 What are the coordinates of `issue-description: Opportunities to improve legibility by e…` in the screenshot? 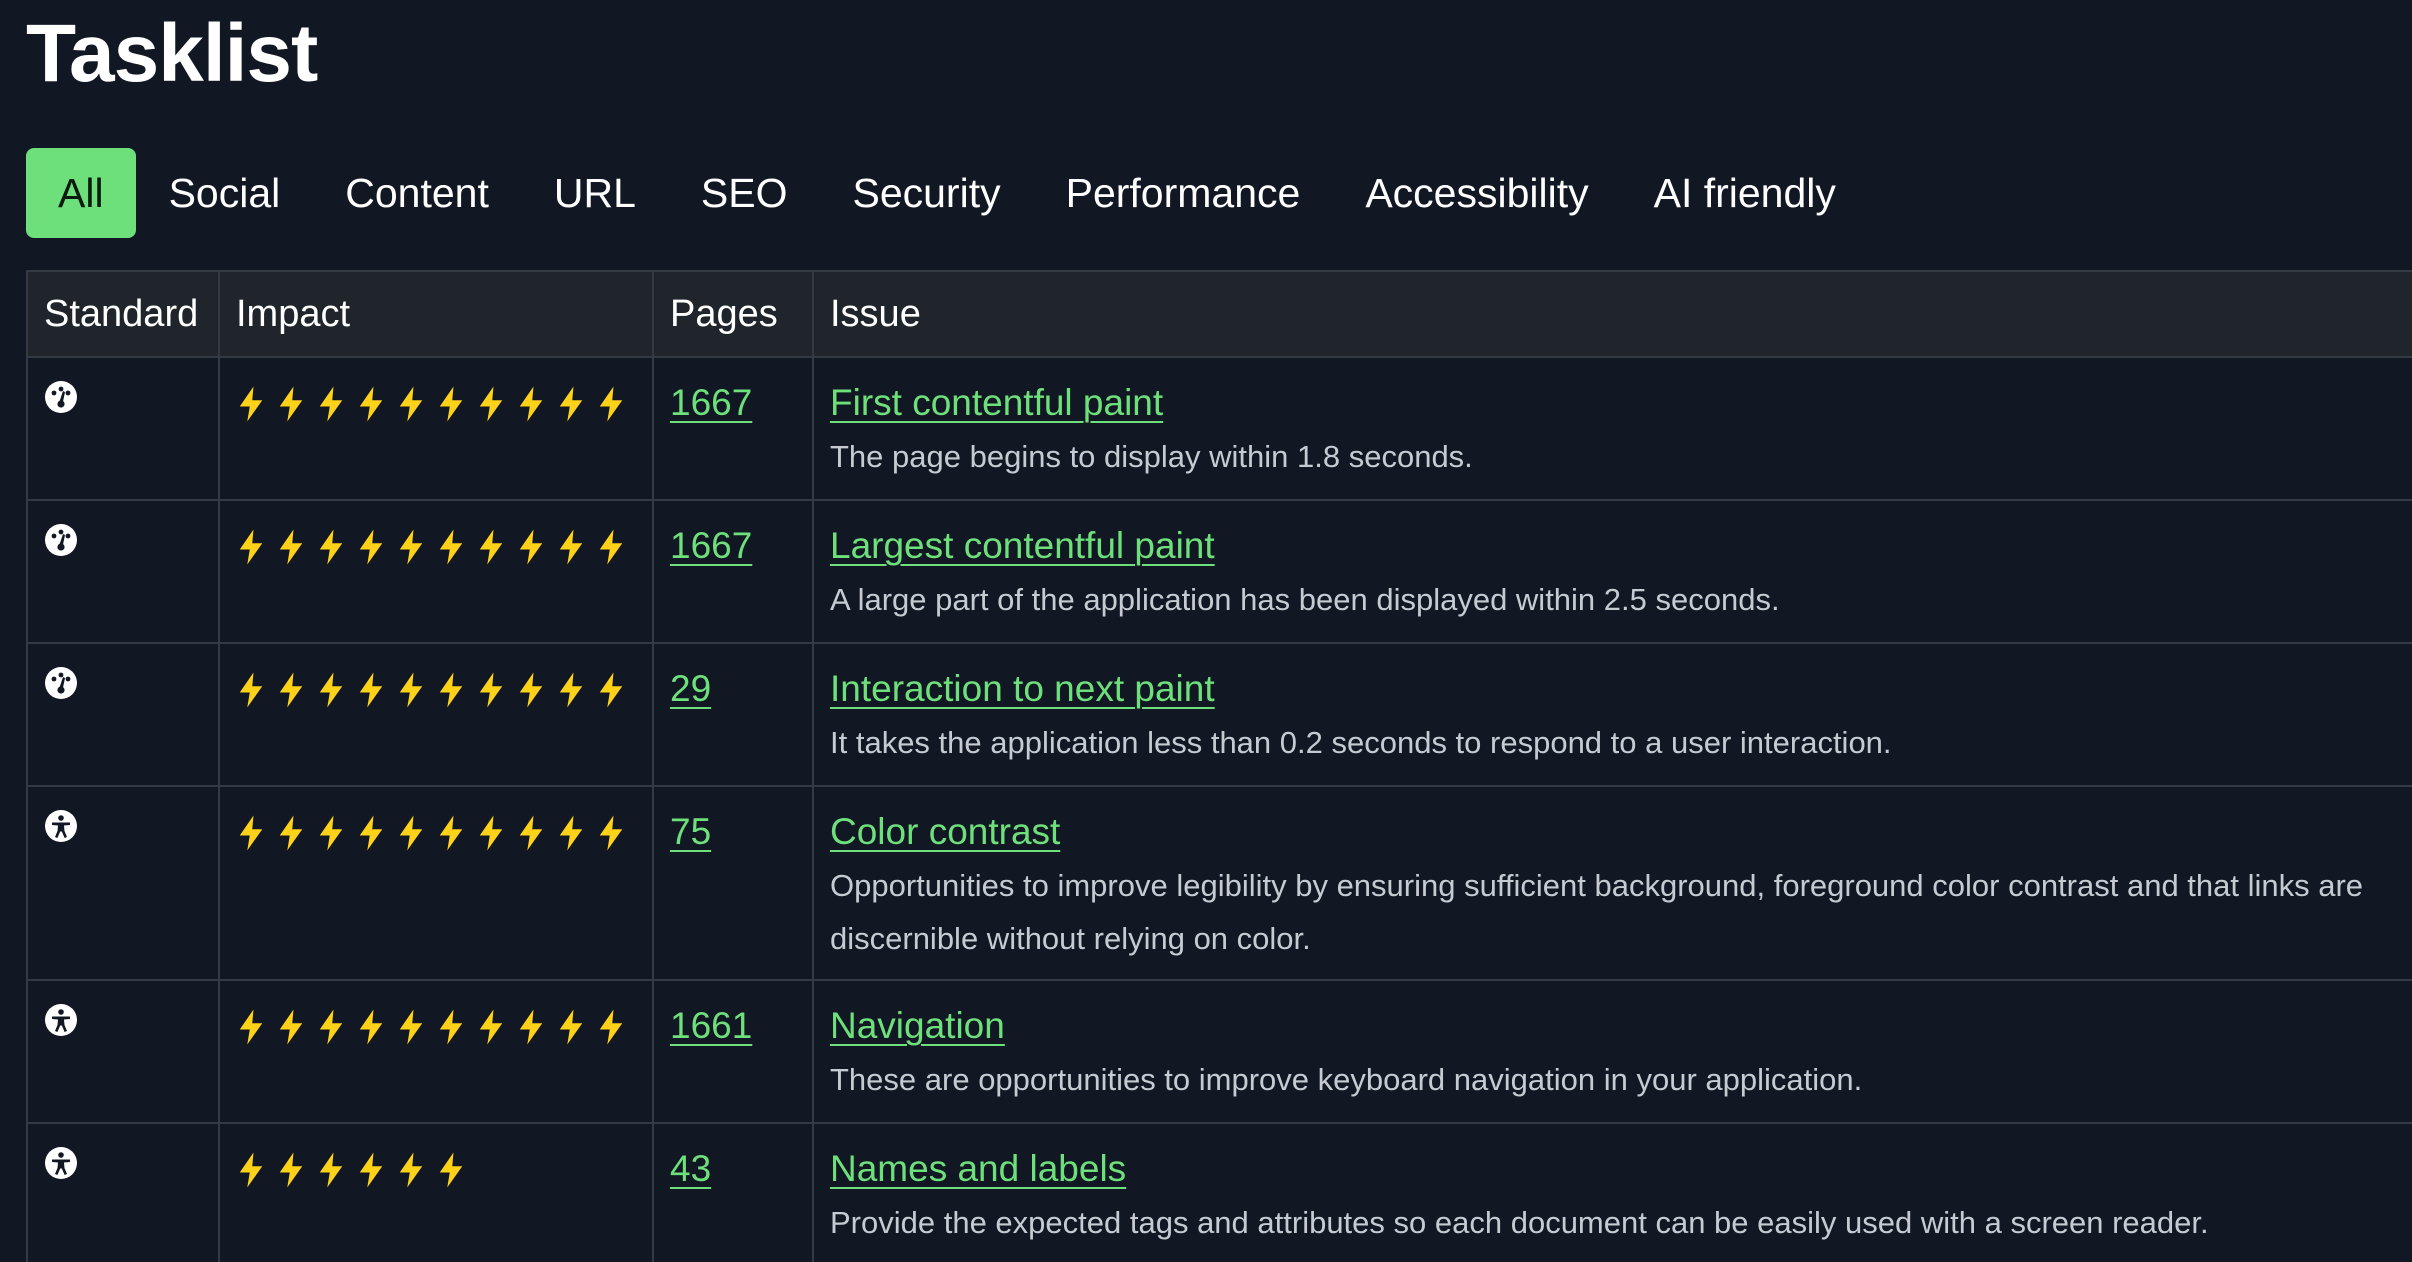 It's located at (1597, 912).